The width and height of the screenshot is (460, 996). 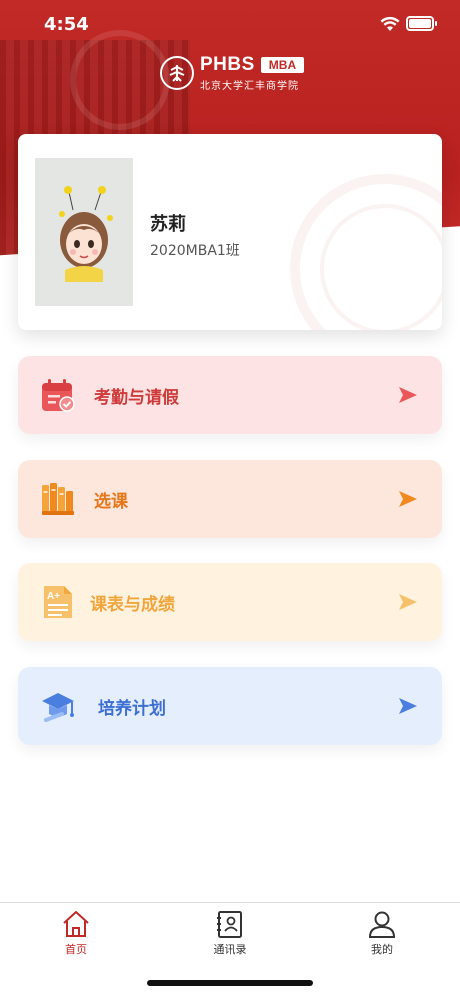 I want to click on menu-label: 选课, so click(x=111, y=501).